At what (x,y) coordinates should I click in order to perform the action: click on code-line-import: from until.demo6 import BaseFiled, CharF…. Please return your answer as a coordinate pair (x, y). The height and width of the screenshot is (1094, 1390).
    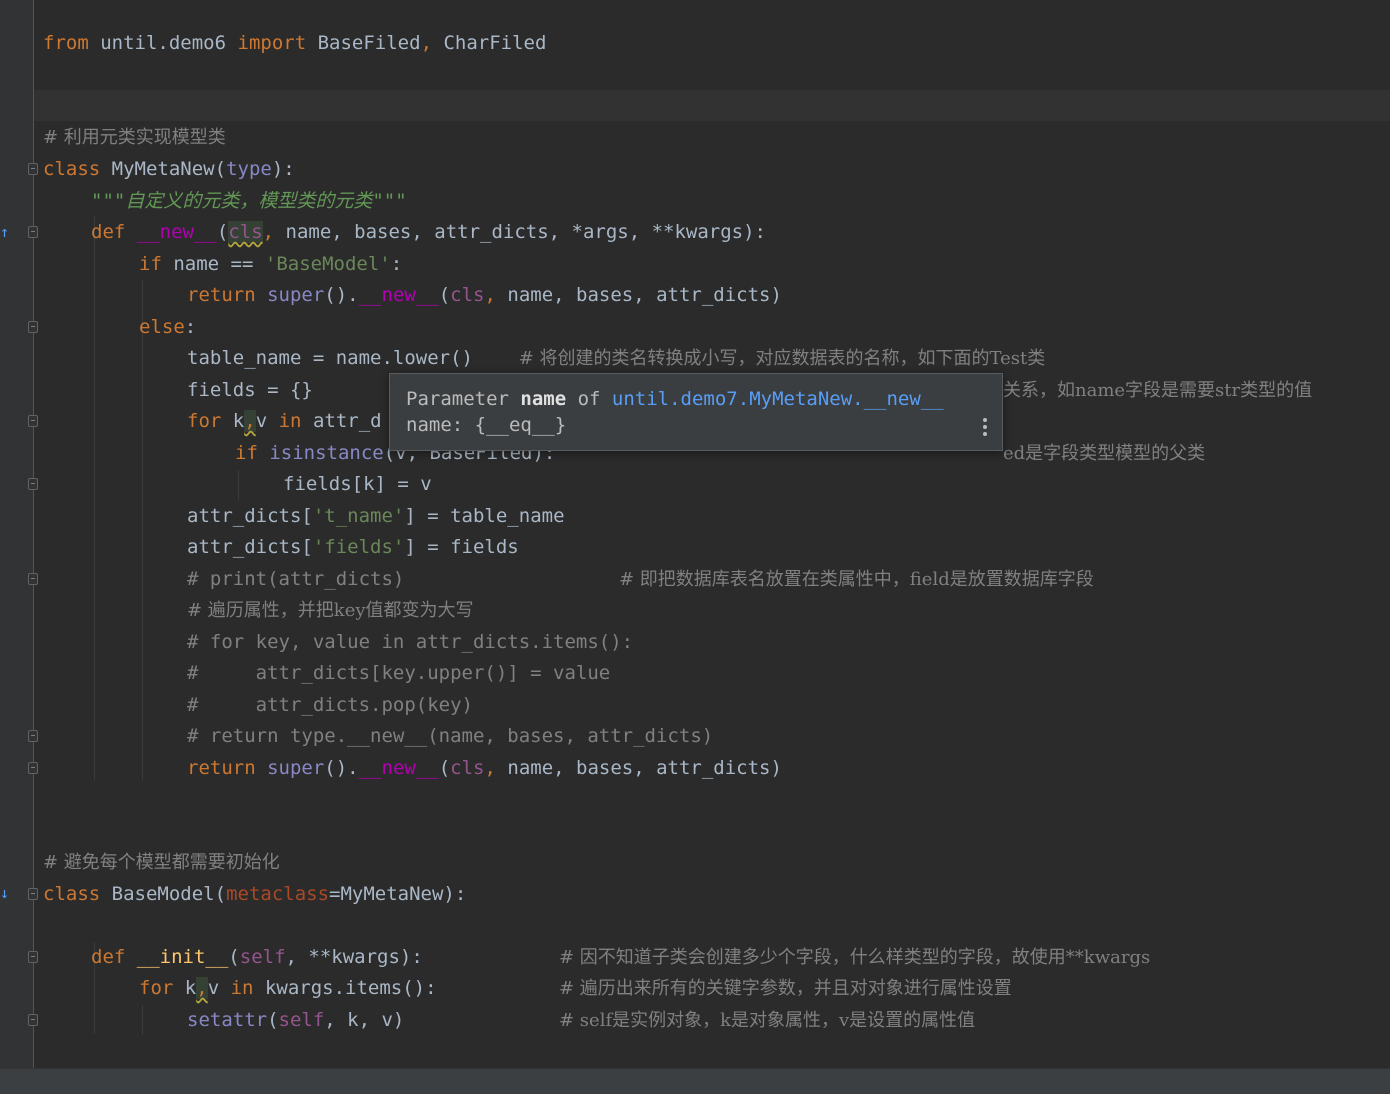
    Looking at the image, I should click on (295, 43).